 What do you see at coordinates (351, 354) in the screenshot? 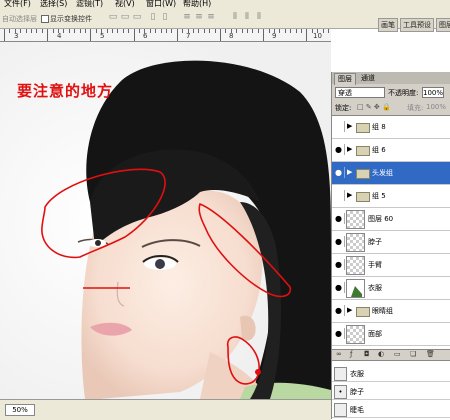
I see `fx-icon: ƒ` at bounding box center [351, 354].